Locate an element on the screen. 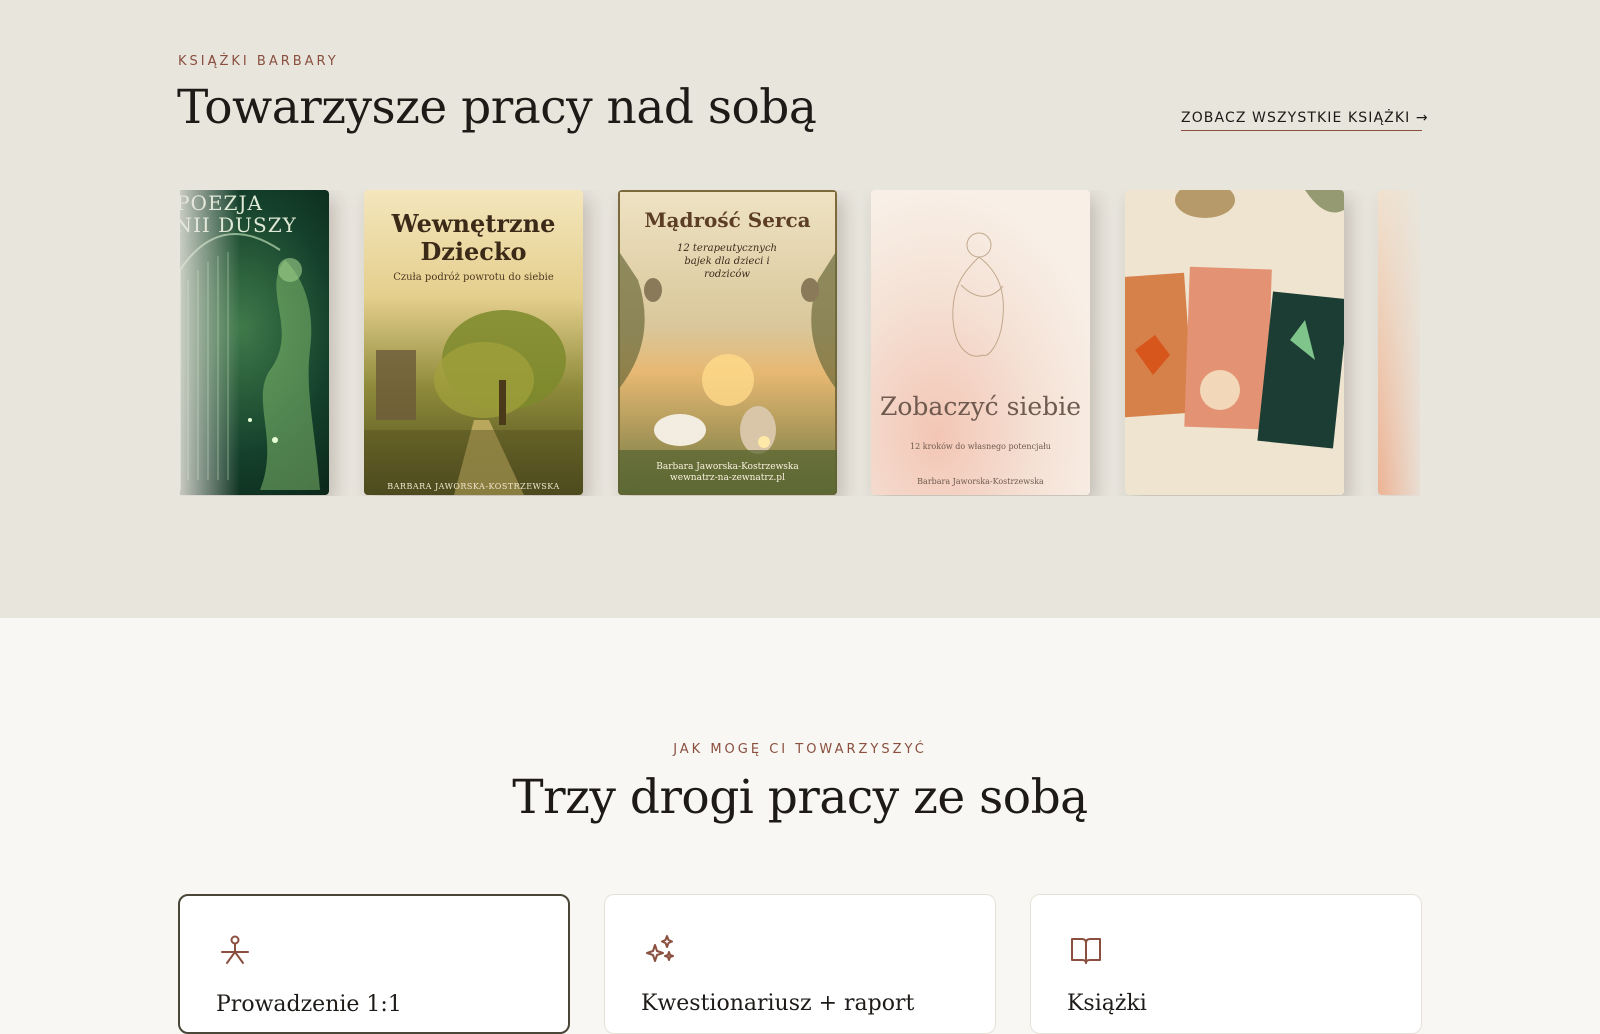 The width and height of the screenshot is (1600, 1034). open-book-icon is located at coordinates (1086, 951).